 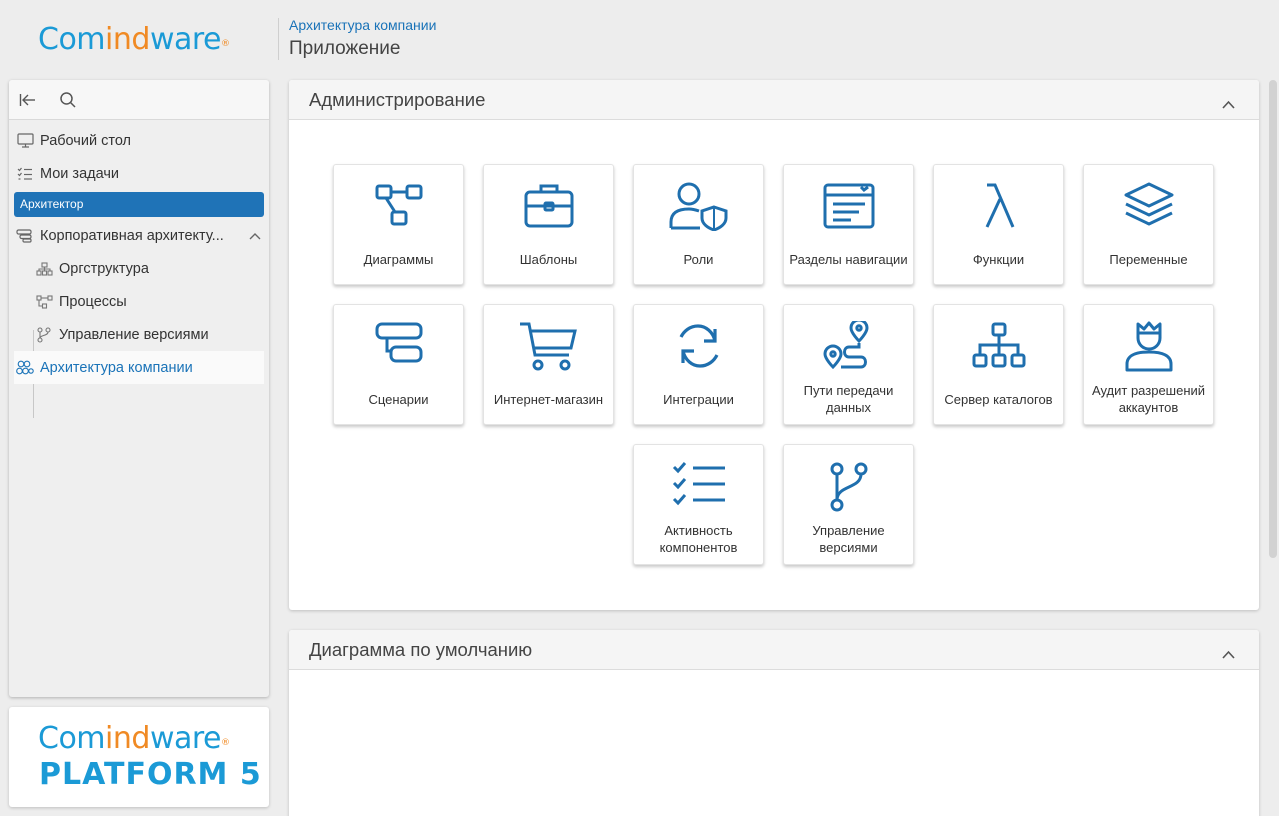 What do you see at coordinates (362, 25) in the screenshot?
I see `breadcrumb: Архитектура компании` at bounding box center [362, 25].